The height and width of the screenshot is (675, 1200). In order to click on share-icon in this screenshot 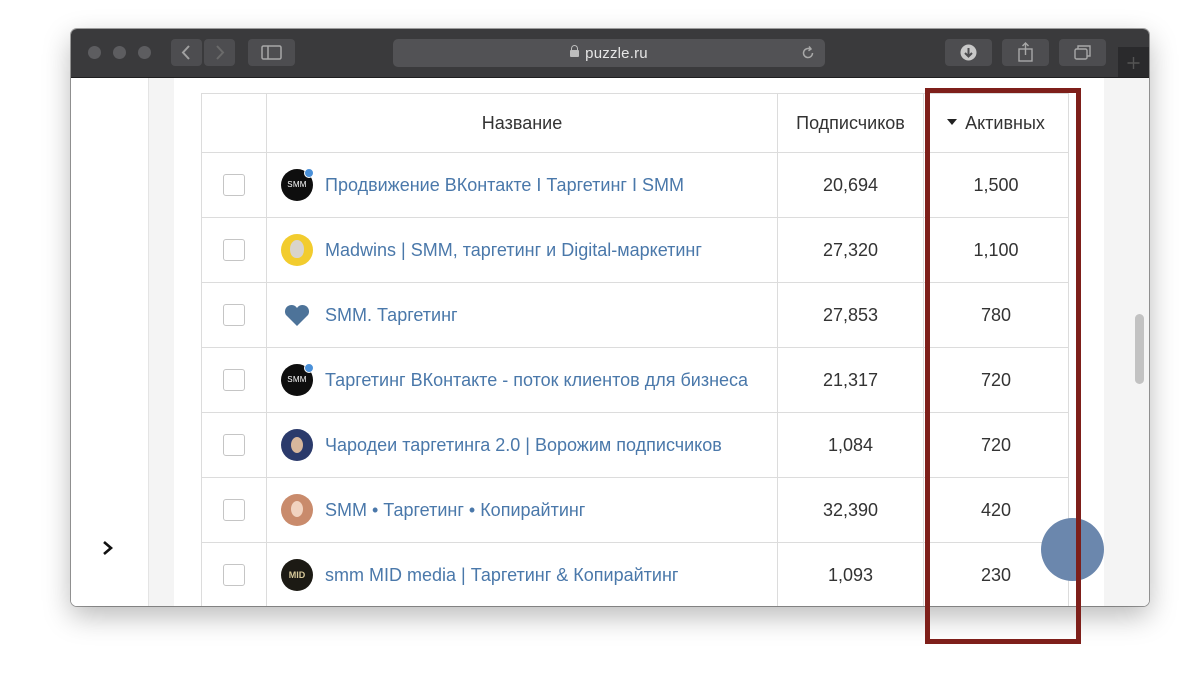, I will do `click(1025, 52)`.